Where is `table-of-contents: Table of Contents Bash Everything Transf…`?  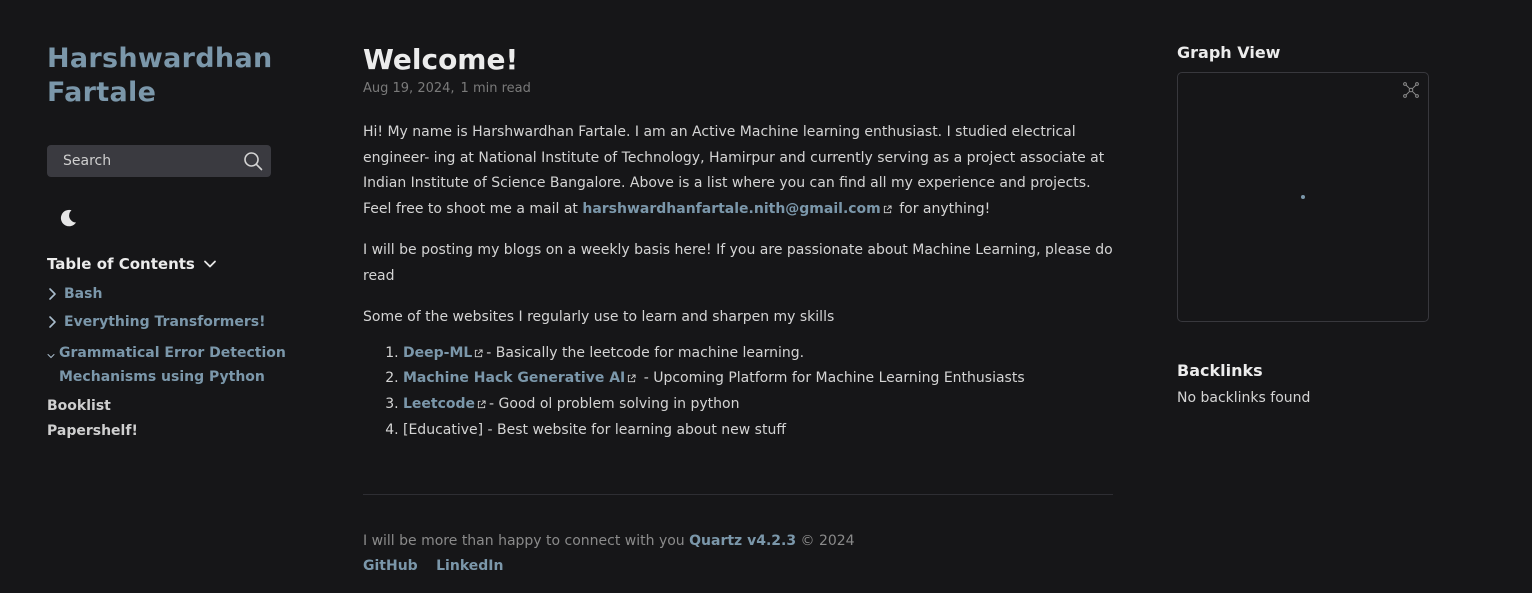
table-of-contents: Table of Contents Bash Everything Transf… is located at coordinates (167, 348).